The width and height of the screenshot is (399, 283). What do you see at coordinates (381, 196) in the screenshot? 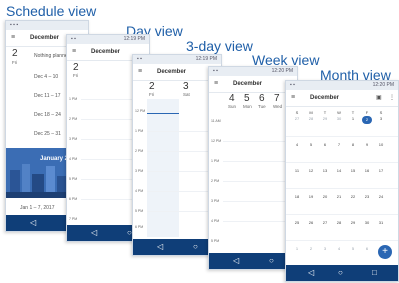
I see `month-day-cell: 24` at bounding box center [381, 196].